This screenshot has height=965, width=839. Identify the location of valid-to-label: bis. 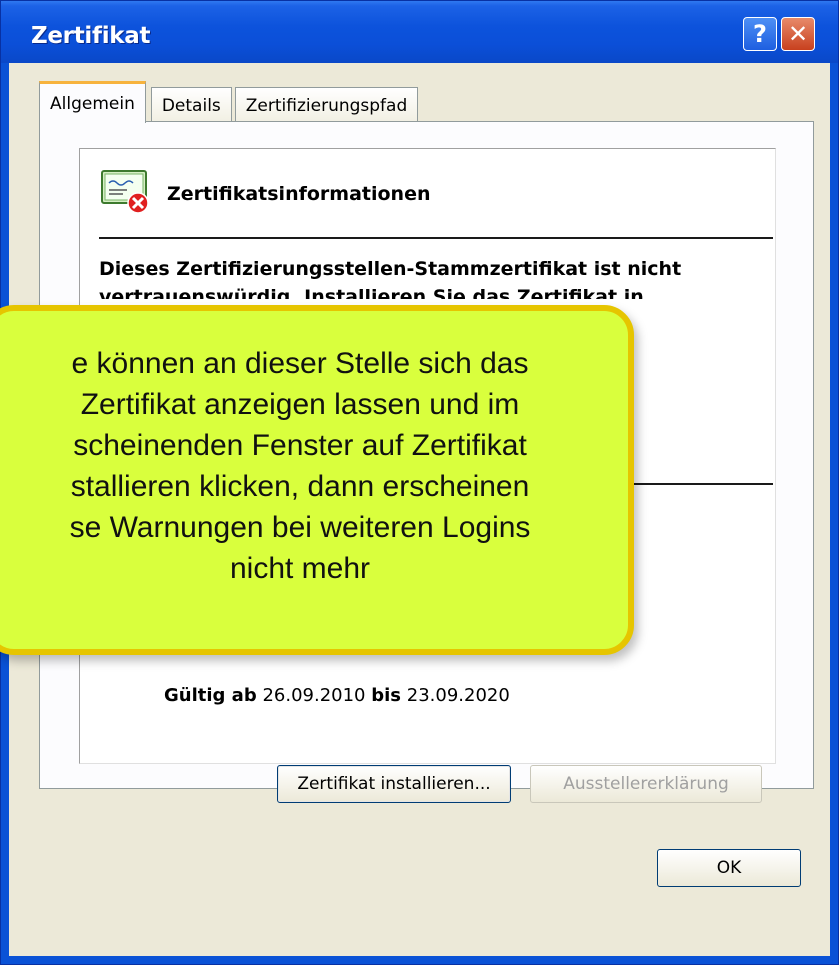
(386, 695).